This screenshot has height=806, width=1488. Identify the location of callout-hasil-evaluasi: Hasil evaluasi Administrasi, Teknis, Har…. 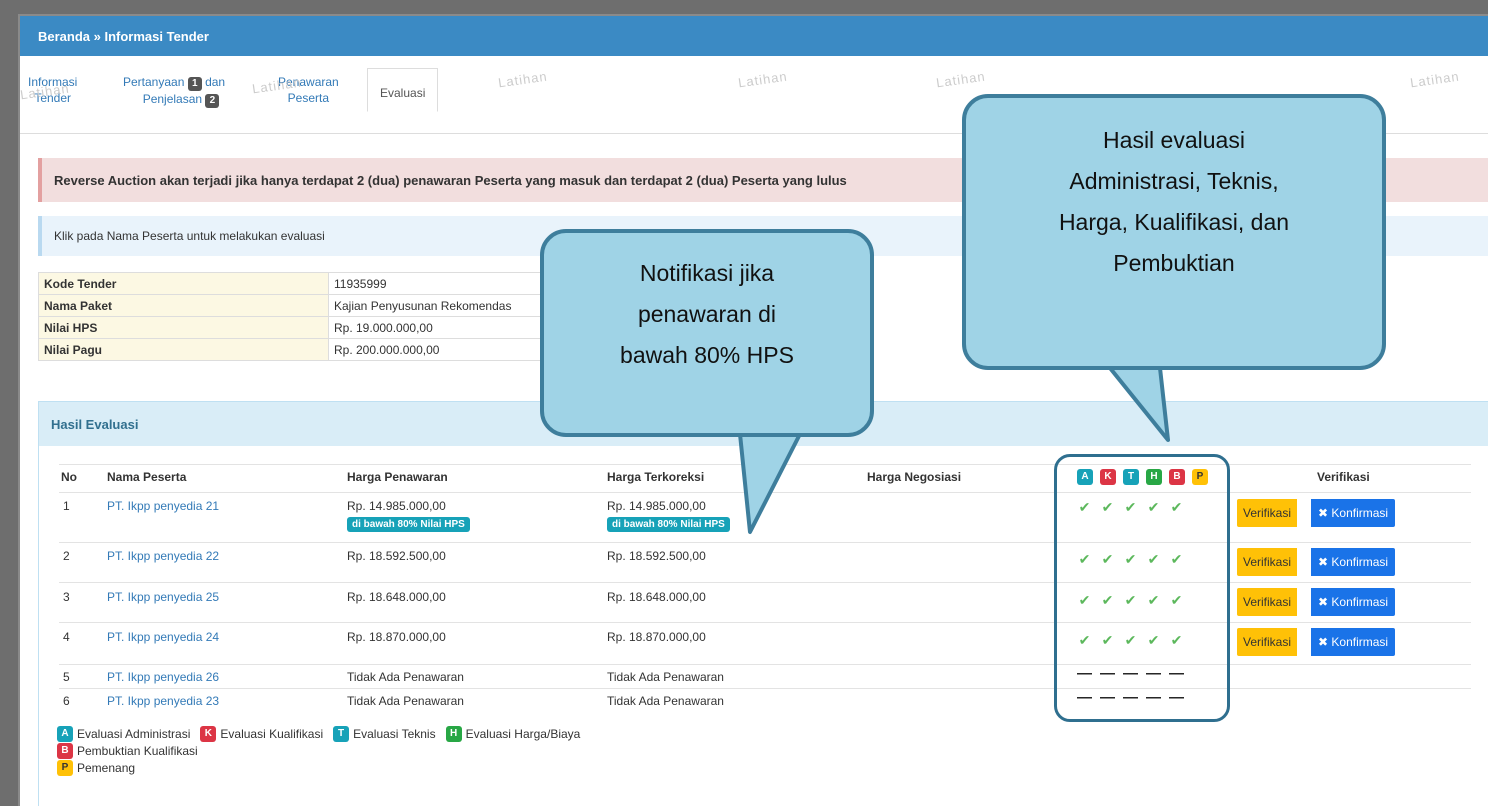
(1174, 232).